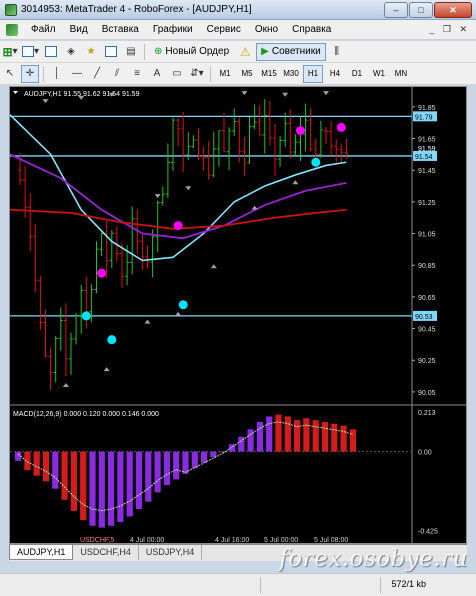 Image resolution: width=476 pixels, height=596 pixels. What do you see at coordinates (120, 29) in the screenshot?
I see `menu-insert: Вставка` at bounding box center [120, 29].